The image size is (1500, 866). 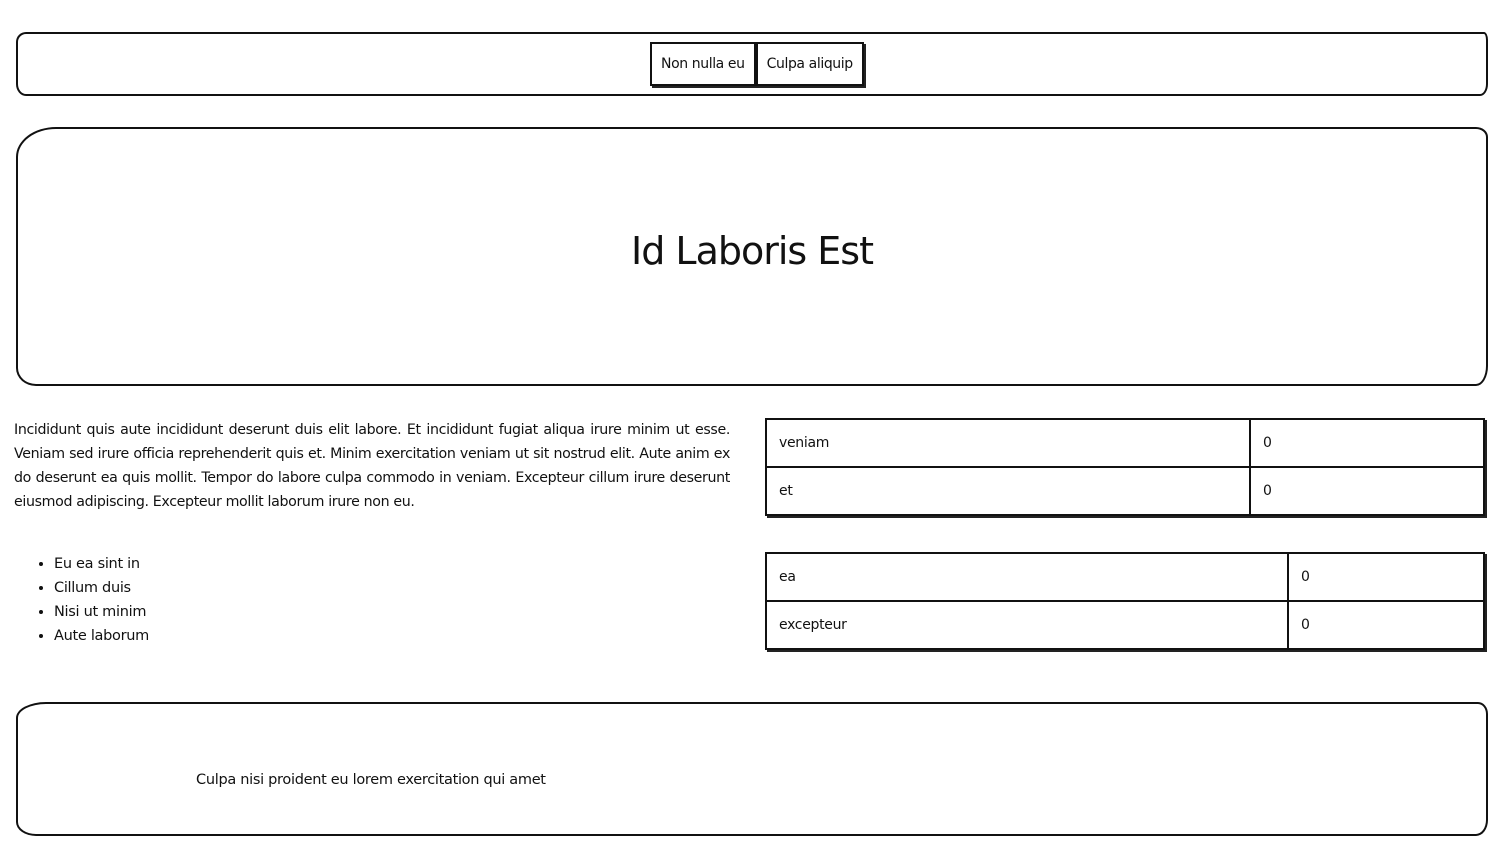 What do you see at coordinates (703, 64) in the screenshot?
I see `nav-button-non-nulla-eu: Non nulla eu` at bounding box center [703, 64].